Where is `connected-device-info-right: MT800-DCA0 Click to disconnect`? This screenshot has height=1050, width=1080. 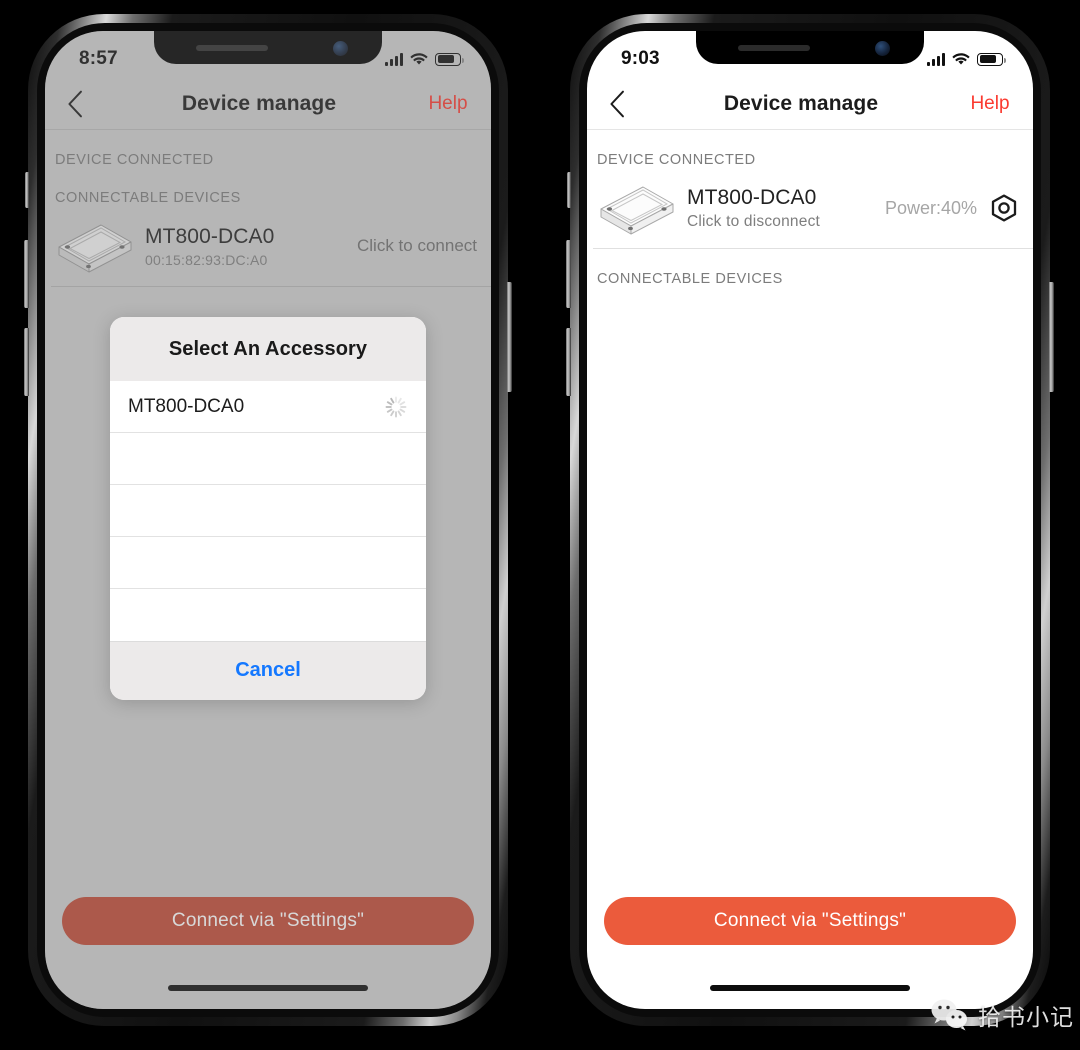 connected-device-info-right: MT800-DCA0 Click to disconnect is located at coordinates (783, 208).